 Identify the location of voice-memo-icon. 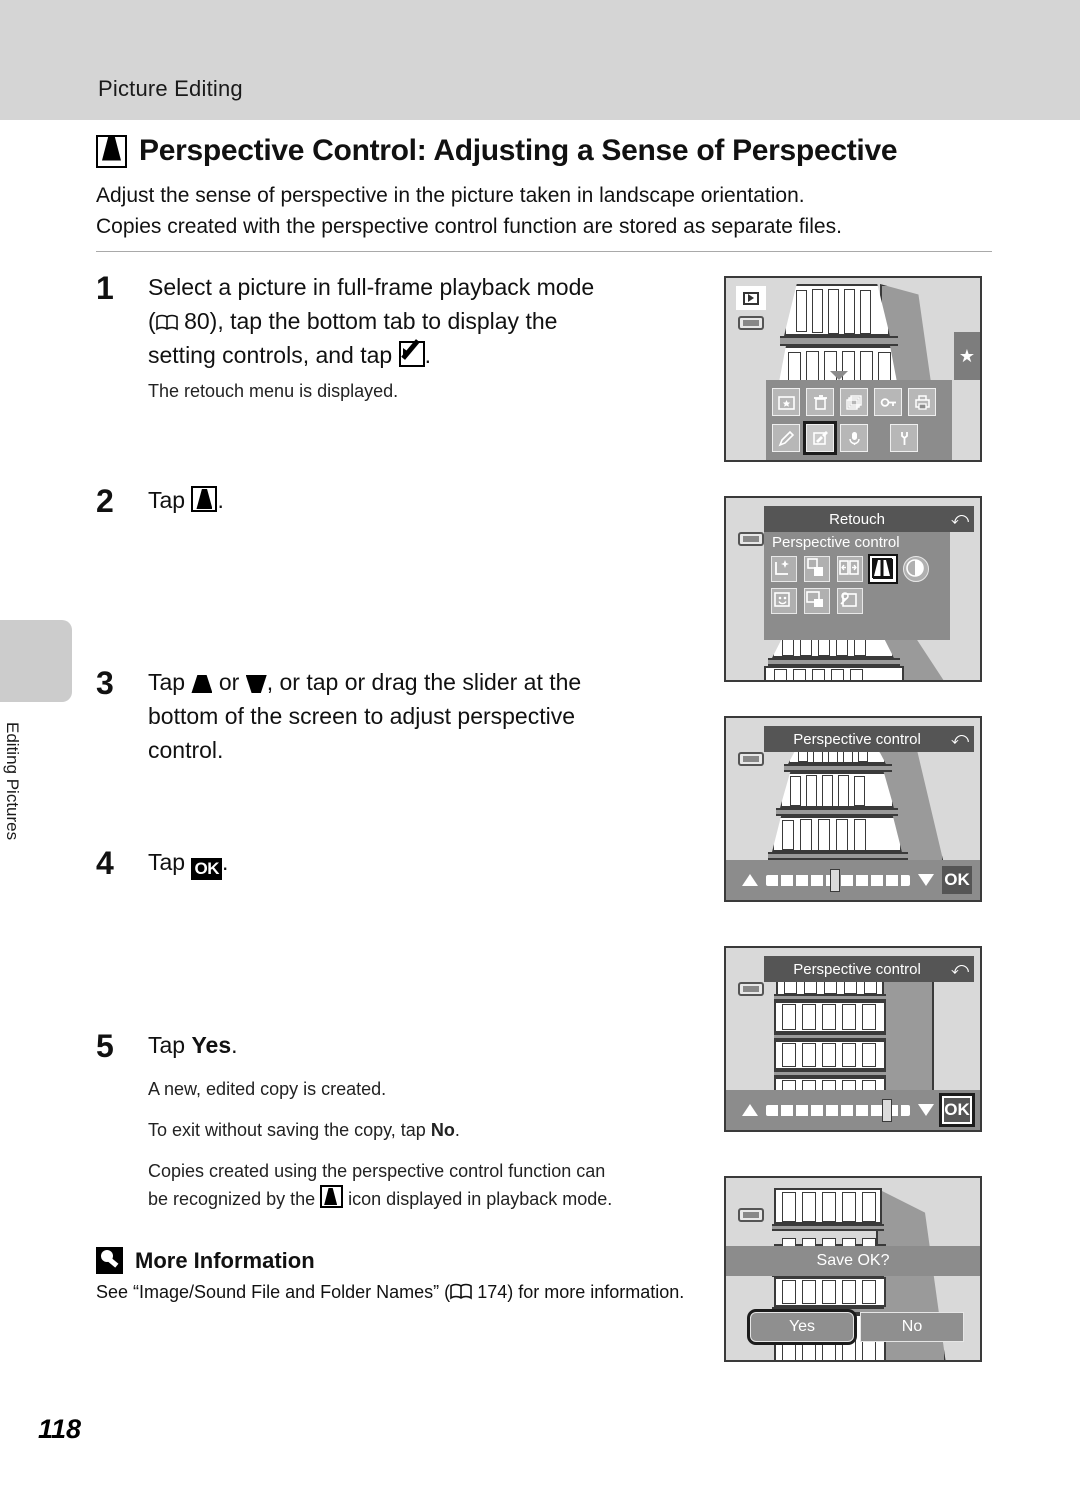
(854, 438).